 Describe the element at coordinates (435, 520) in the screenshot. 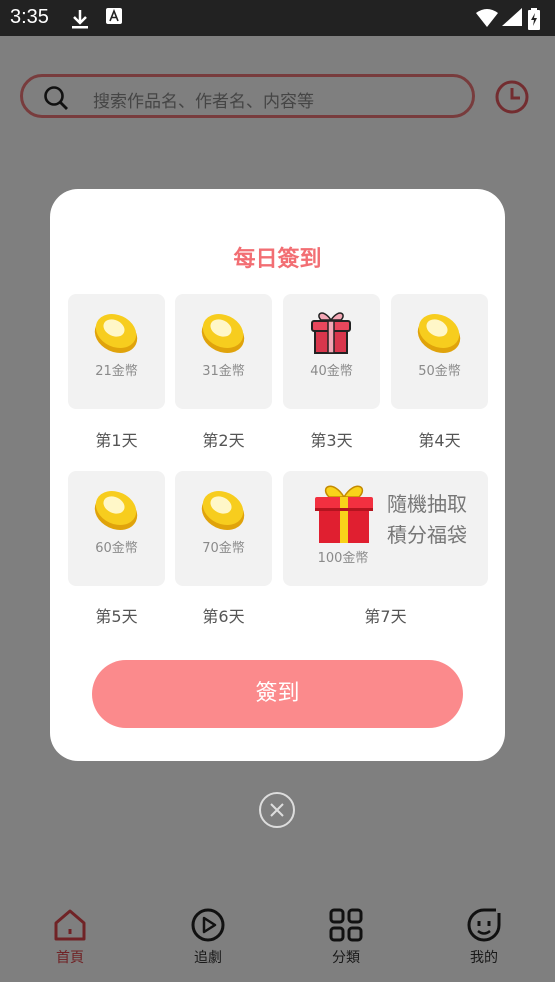

I see `day7-description: 隨機抽取 積分福袋` at that location.